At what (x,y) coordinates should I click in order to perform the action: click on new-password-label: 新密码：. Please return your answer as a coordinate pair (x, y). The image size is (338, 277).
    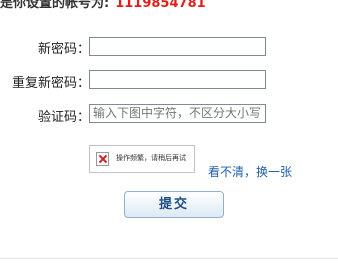
    Looking at the image, I should click on (64, 49).